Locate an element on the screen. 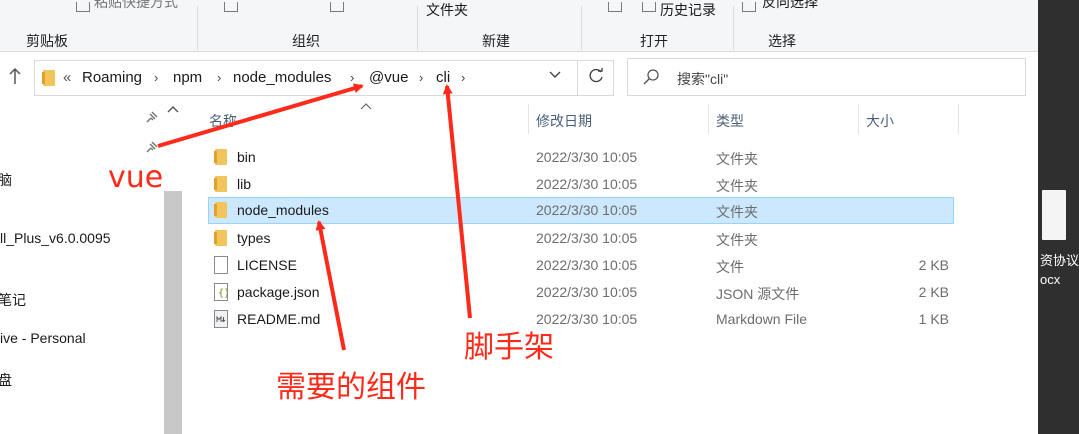  scrollbar-thumb is located at coordinates (173, 312).